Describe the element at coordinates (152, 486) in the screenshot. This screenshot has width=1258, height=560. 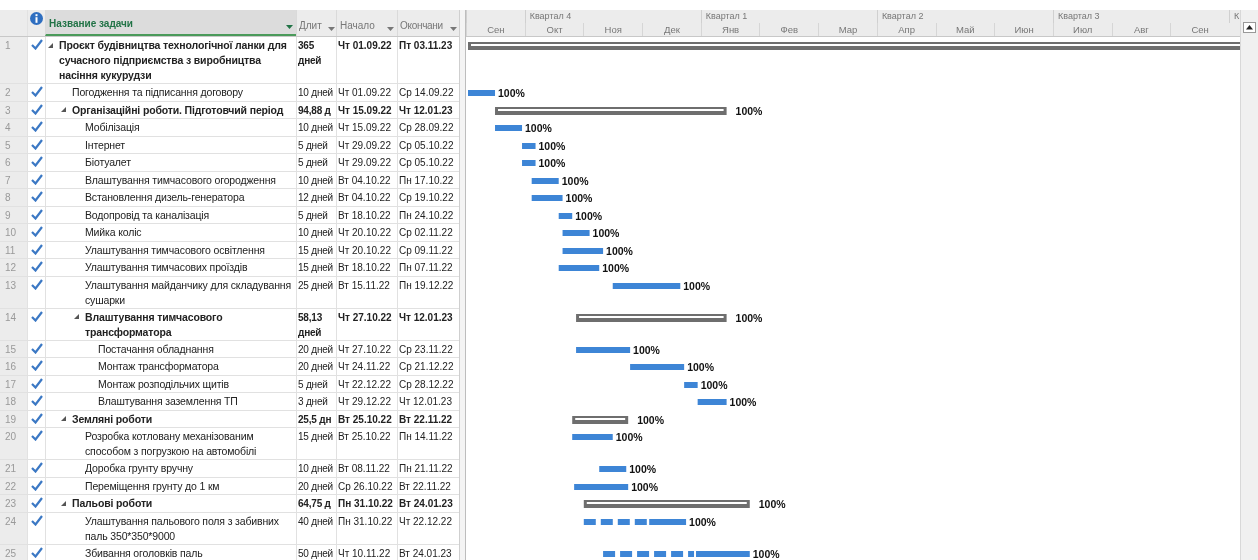
I see `task-name: Переміщення грунту до 1 км` at that location.